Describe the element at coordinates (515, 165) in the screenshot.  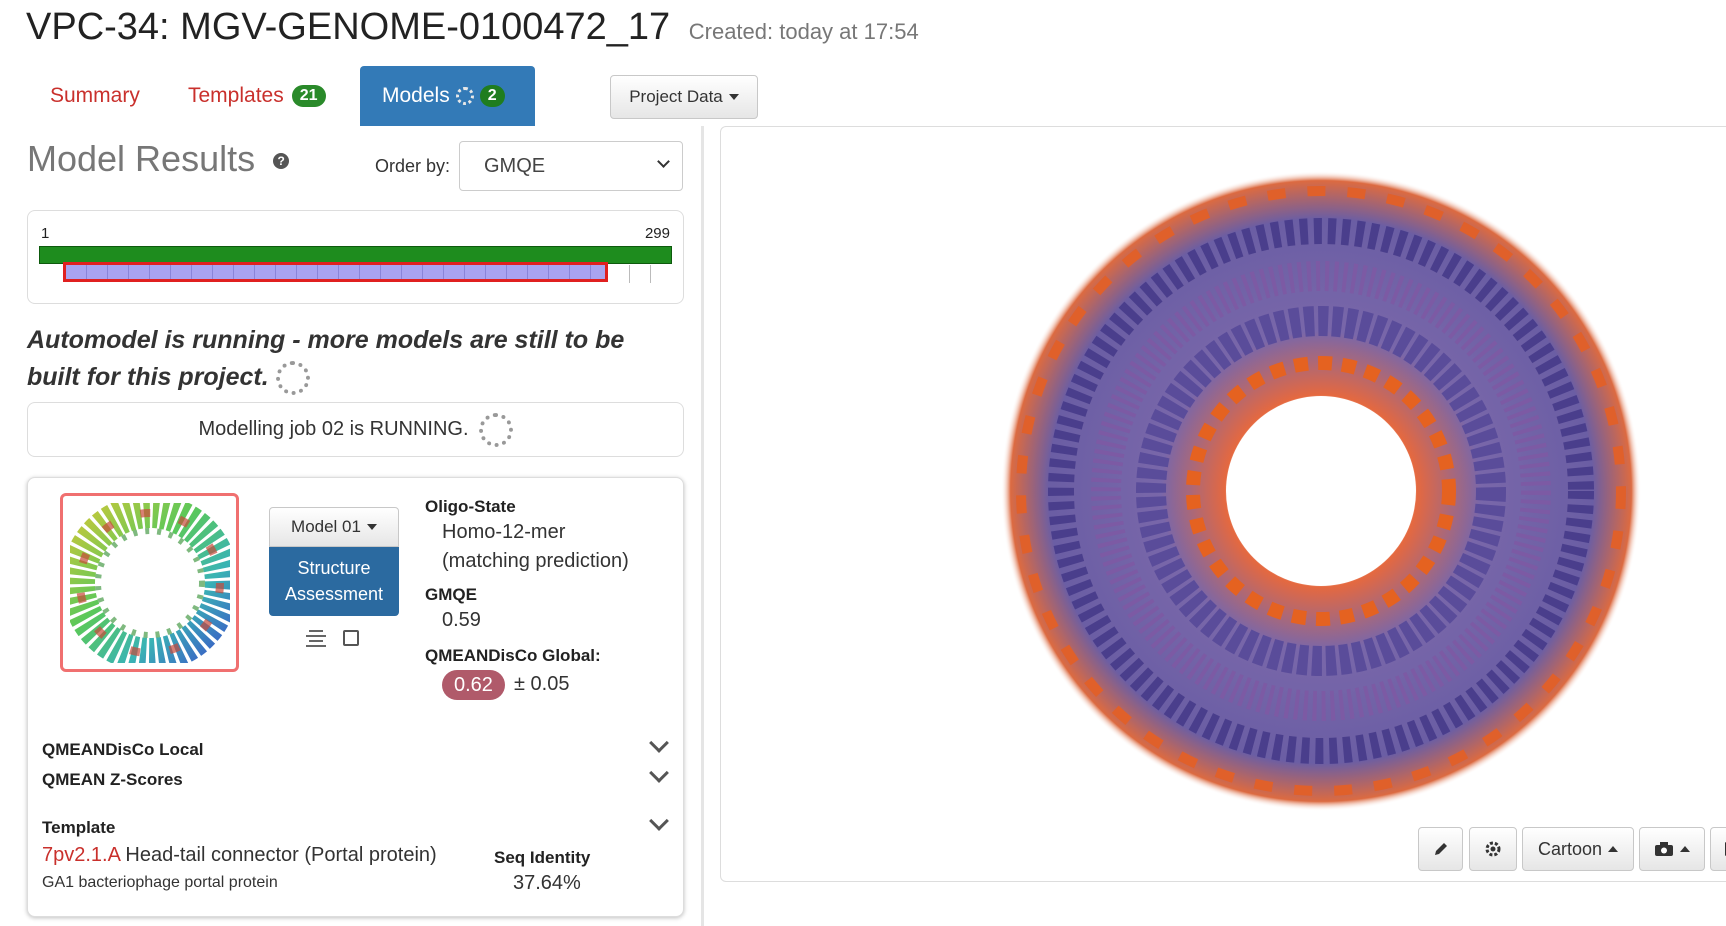
I see `order-by-value: GMQE` at that location.